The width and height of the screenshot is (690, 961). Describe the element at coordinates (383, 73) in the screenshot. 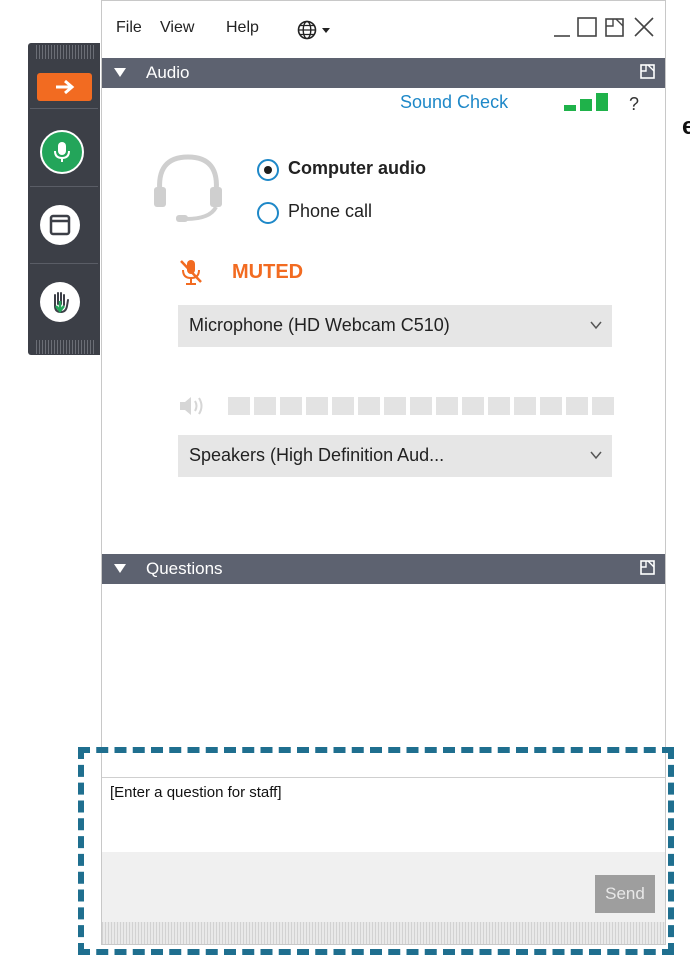

I see `audio-panel-header: Audio` at that location.